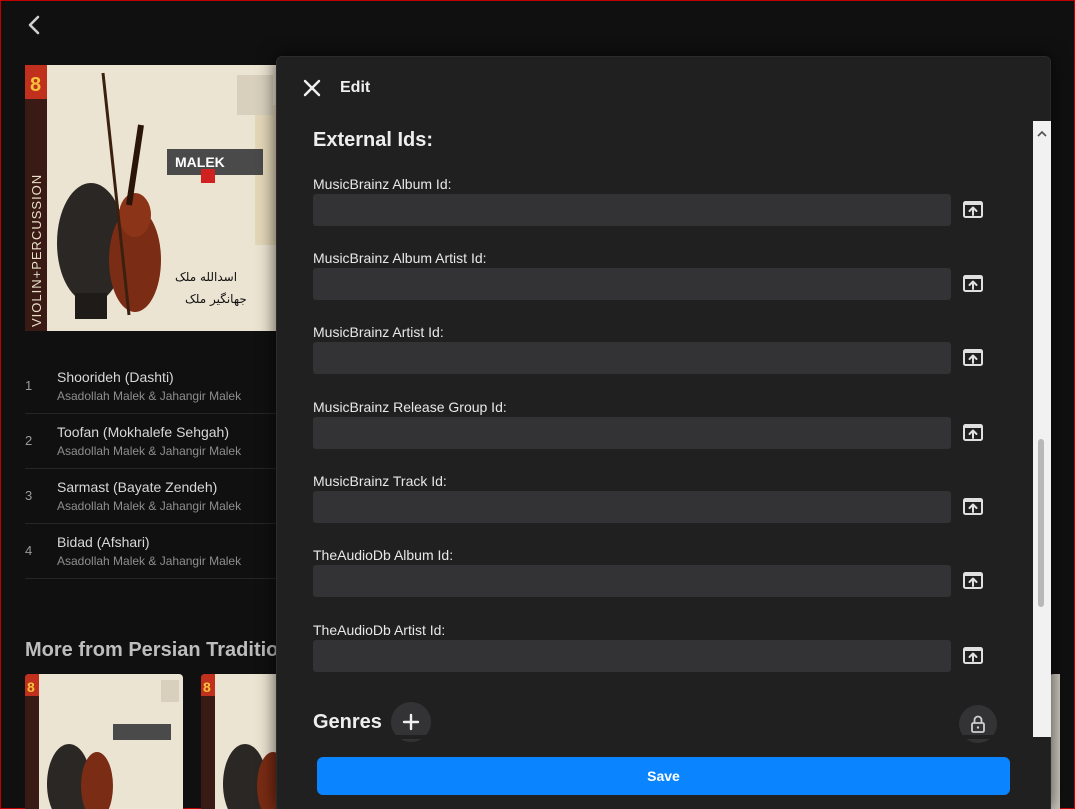 This screenshot has height=809, width=1075. Describe the element at coordinates (206, 277) in the screenshot. I see `svg-text: اسدالله ملک` at that location.